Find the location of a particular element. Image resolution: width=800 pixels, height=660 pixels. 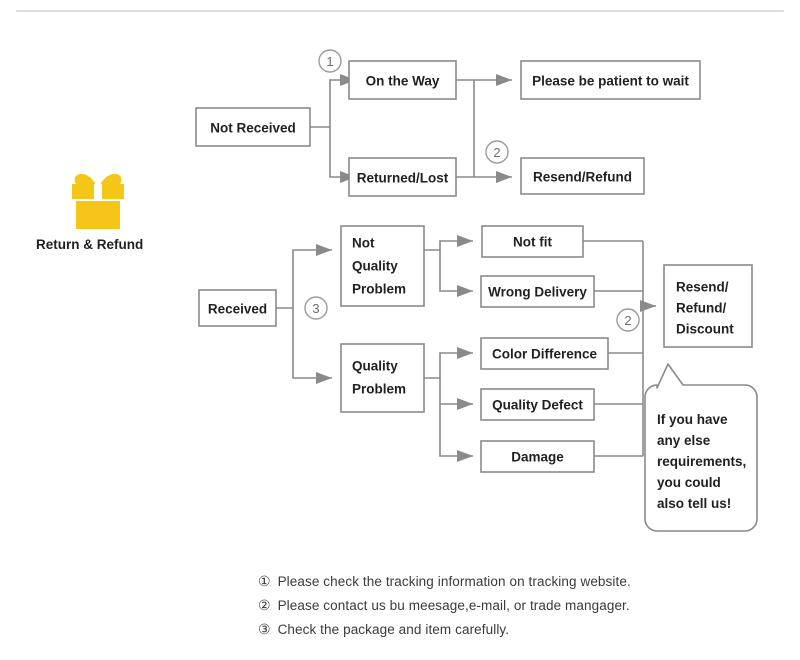

node-quality-problem: Quality Problem is located at coordinates (382, 378).